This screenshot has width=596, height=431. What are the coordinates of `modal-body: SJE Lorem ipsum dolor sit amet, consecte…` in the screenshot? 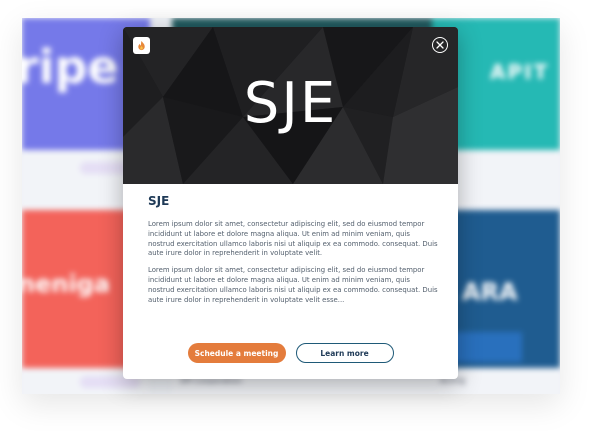 It's located at (293, 253).